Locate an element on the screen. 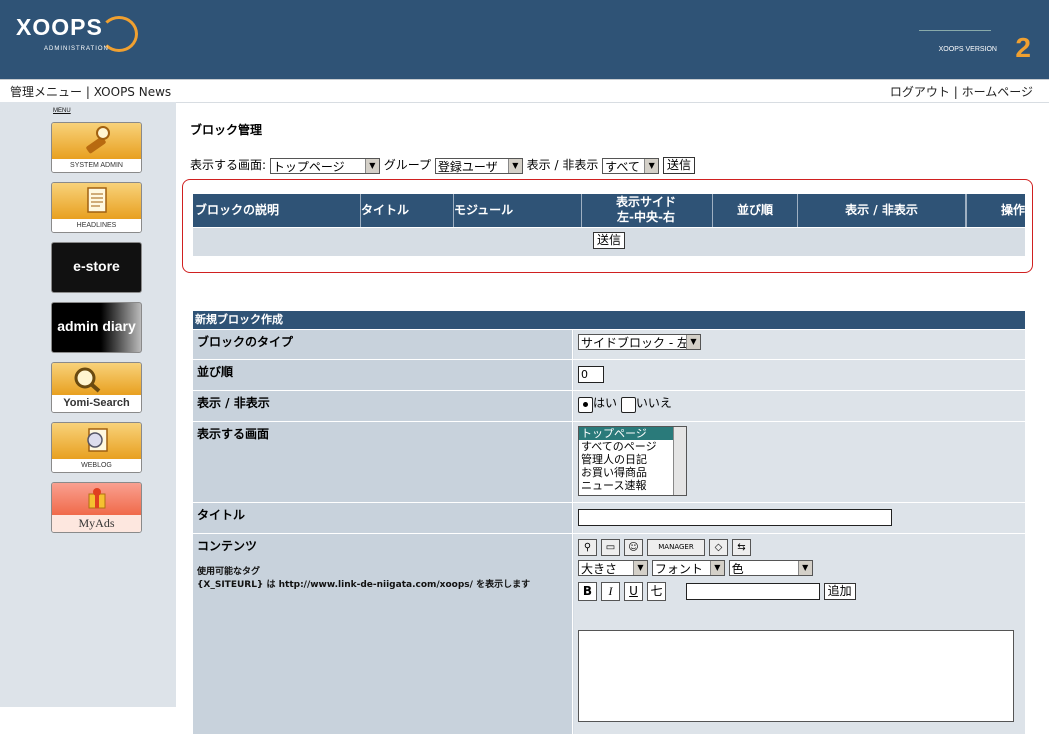 This screenshot has width=1049, height=734. group-filter-value: 登録ユーザ is located at coordinates (467, 166).